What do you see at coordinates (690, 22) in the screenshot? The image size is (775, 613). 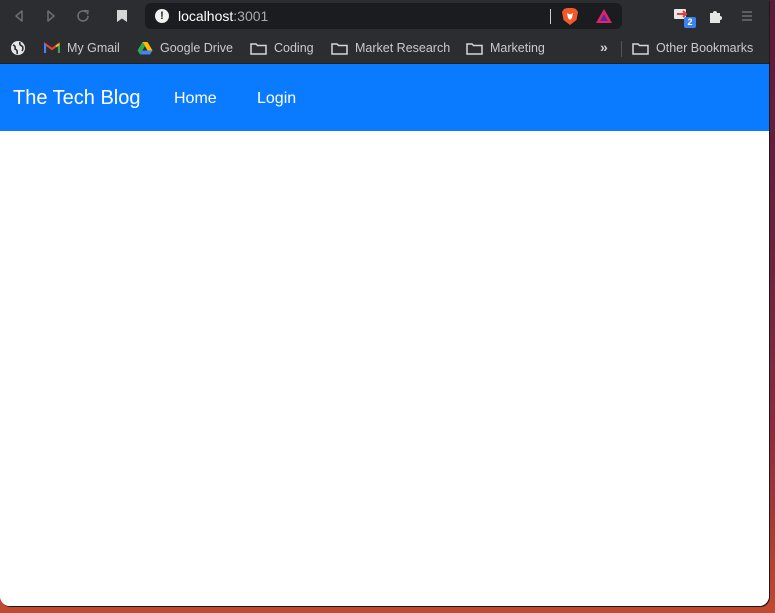 I see `extension-badge: 2` at bounding box center [690, 22].